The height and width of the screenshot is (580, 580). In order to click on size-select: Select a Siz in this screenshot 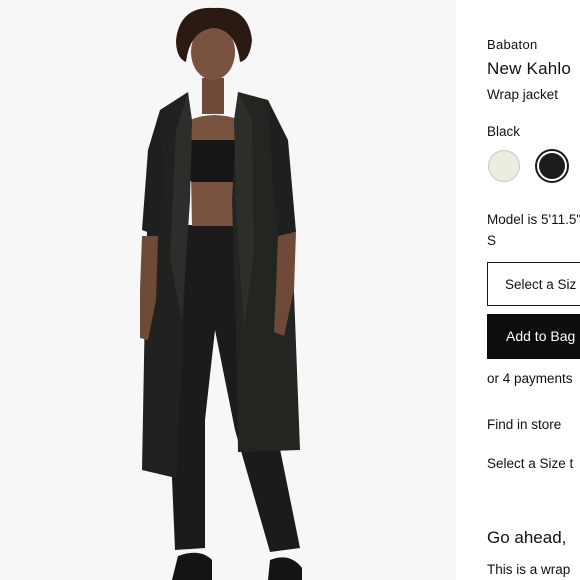, I will do `click(533, 284)`.